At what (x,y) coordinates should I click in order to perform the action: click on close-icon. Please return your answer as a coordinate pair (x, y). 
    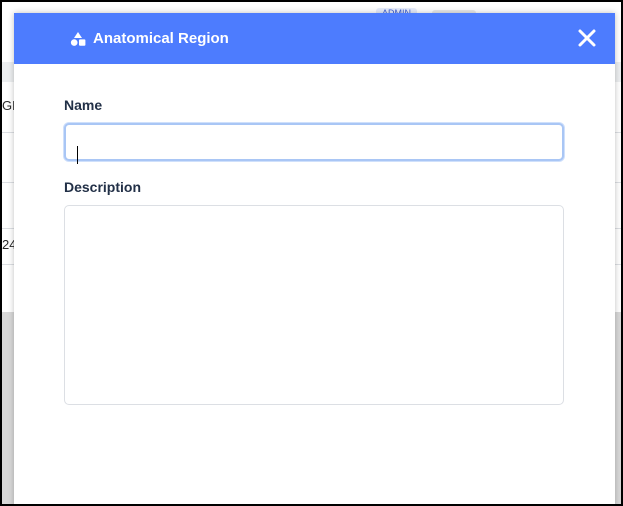
    Looking at the image, I should click on (587, 38).